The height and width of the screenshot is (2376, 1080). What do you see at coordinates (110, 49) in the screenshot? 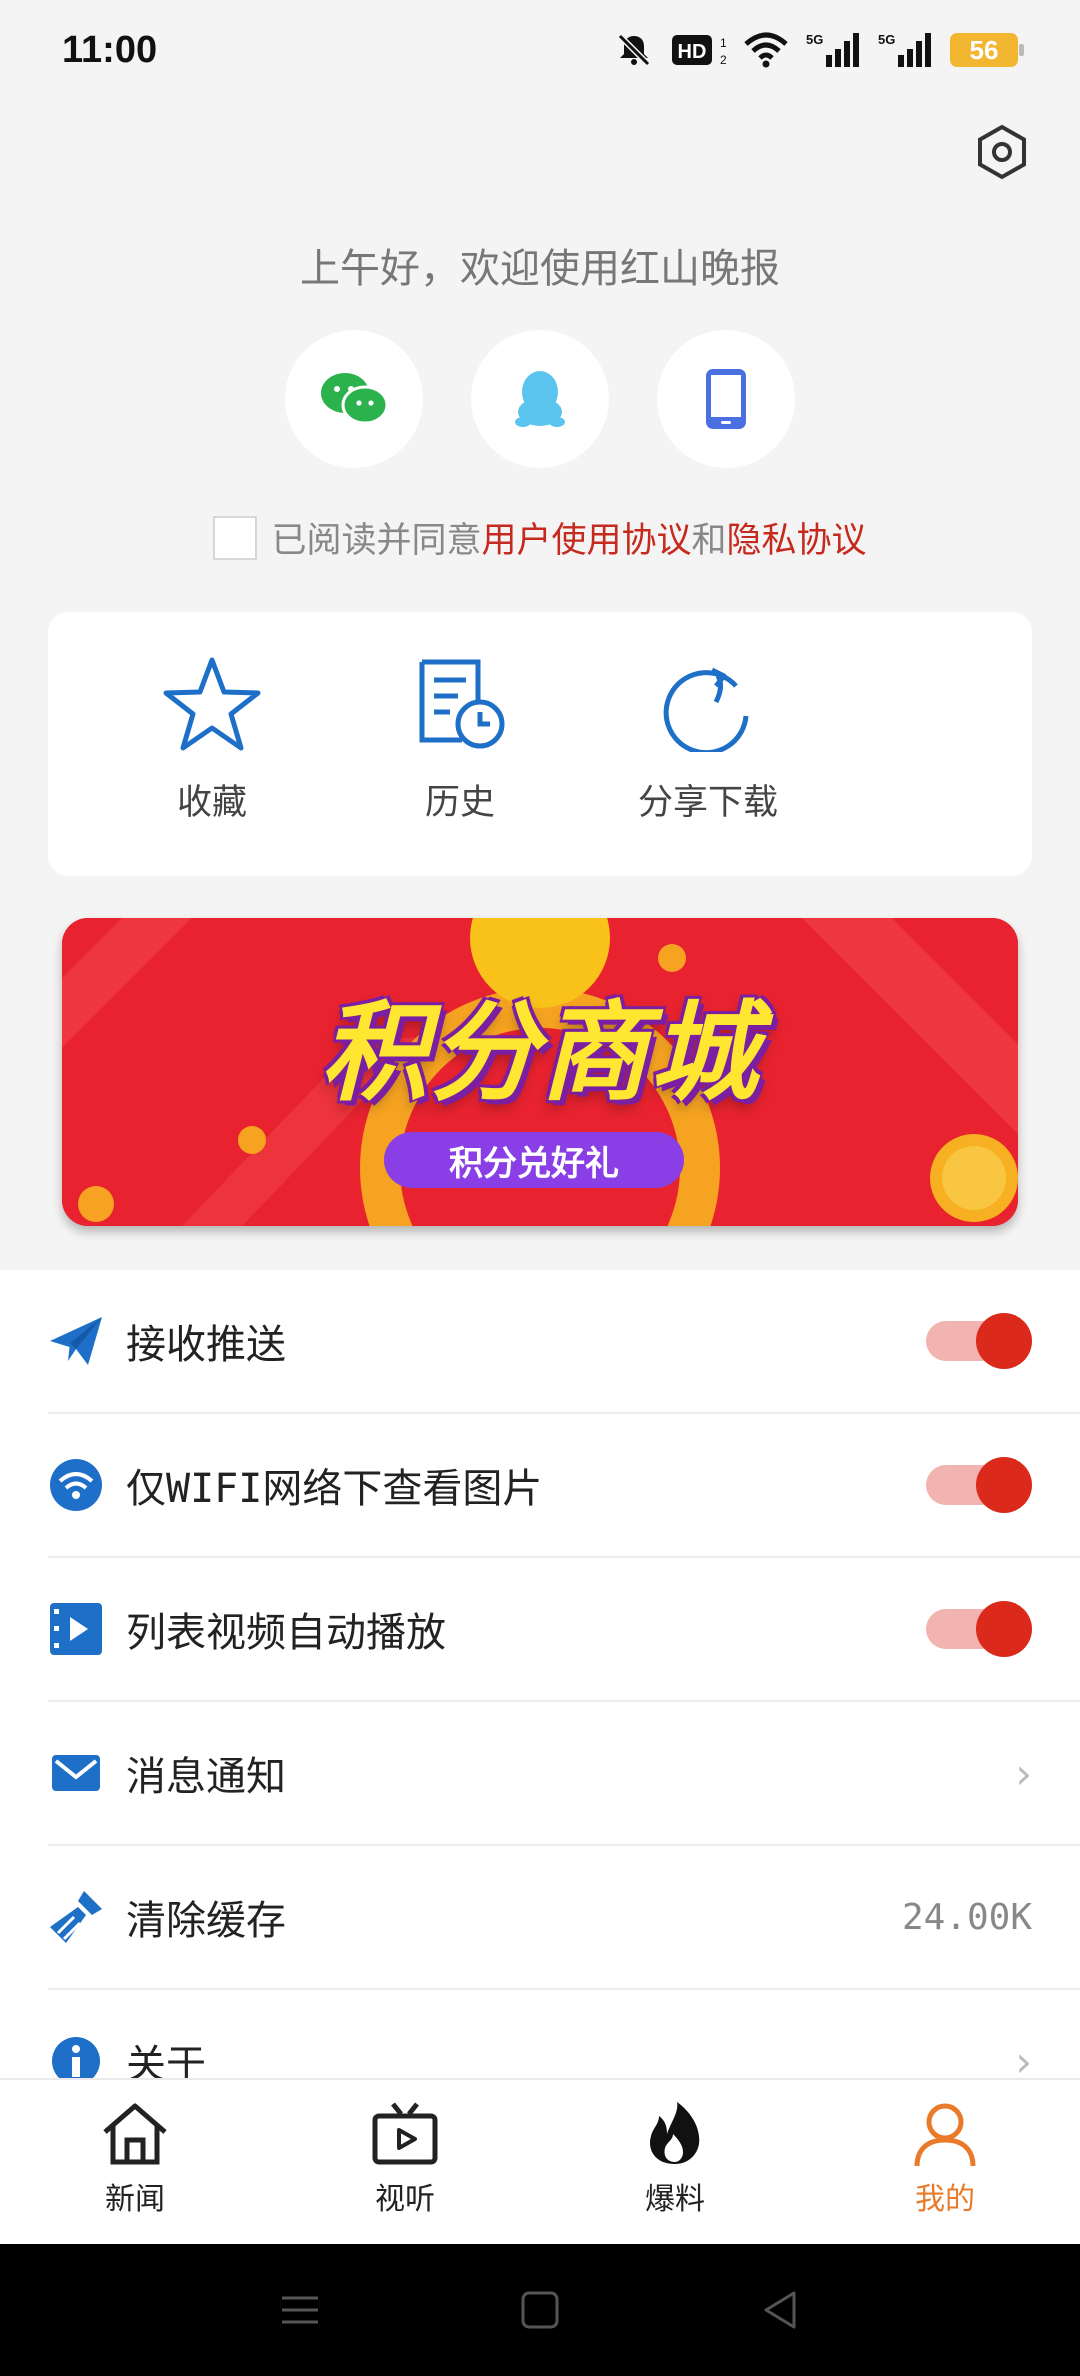
I see `status-time: 11:00` at bounding box center [110, 49].